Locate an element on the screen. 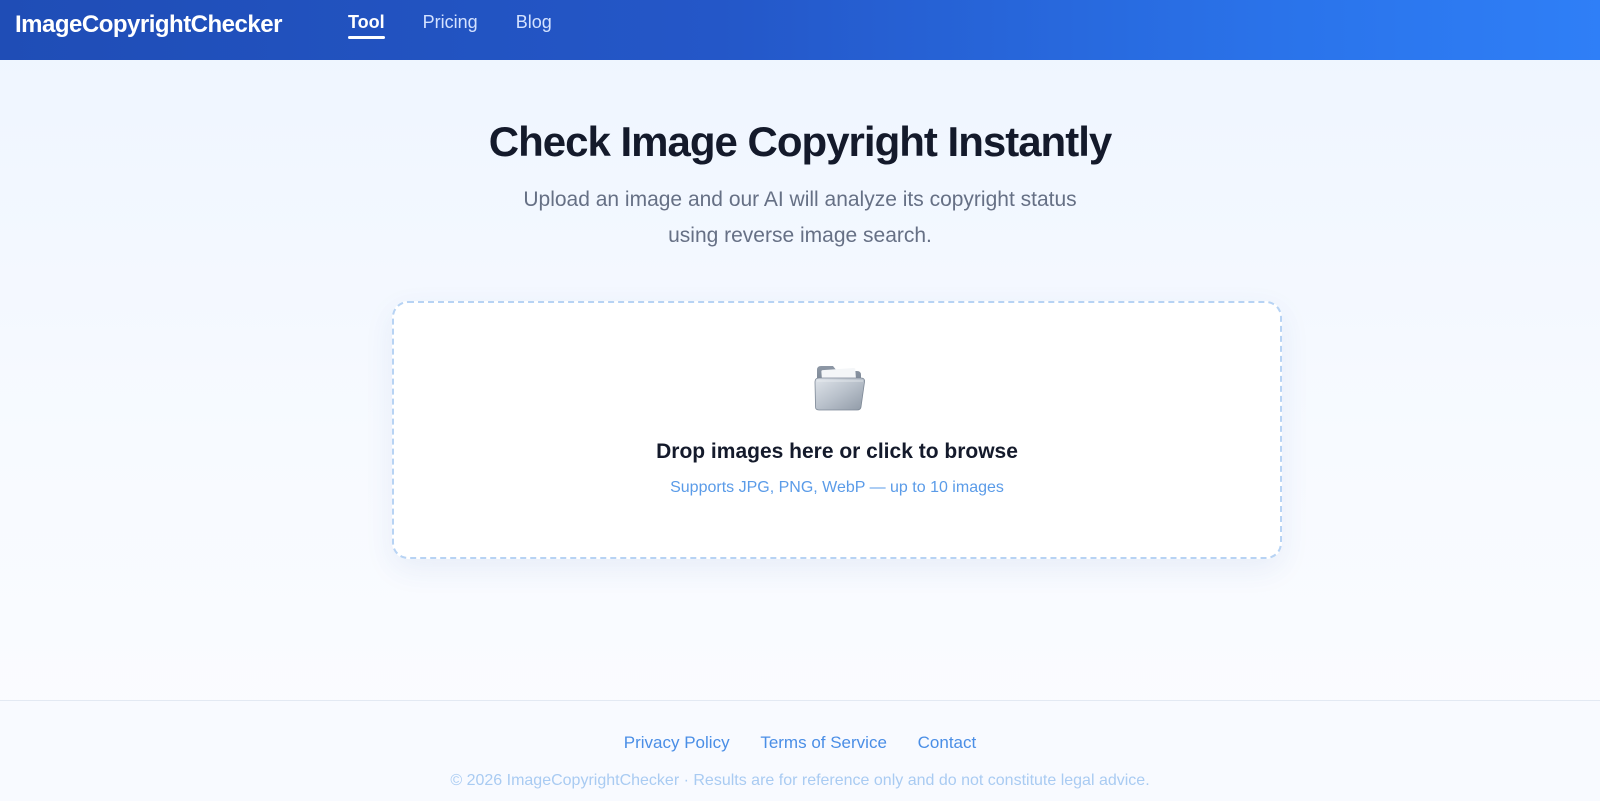 The image size is (1600, 801). footer-links: Privacy Policy Terms of Service Contact is located at coordinates (800, 743).